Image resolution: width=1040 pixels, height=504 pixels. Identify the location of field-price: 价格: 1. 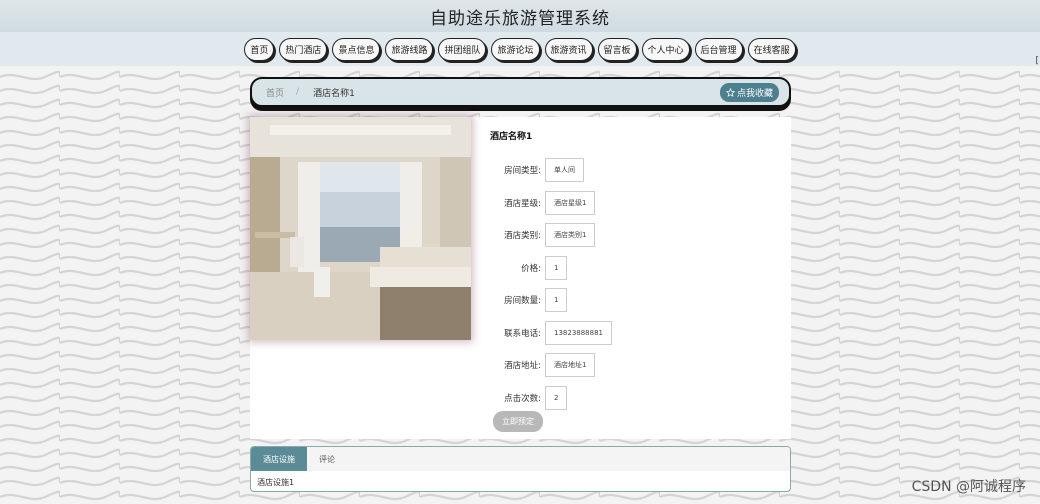
(635, 268).